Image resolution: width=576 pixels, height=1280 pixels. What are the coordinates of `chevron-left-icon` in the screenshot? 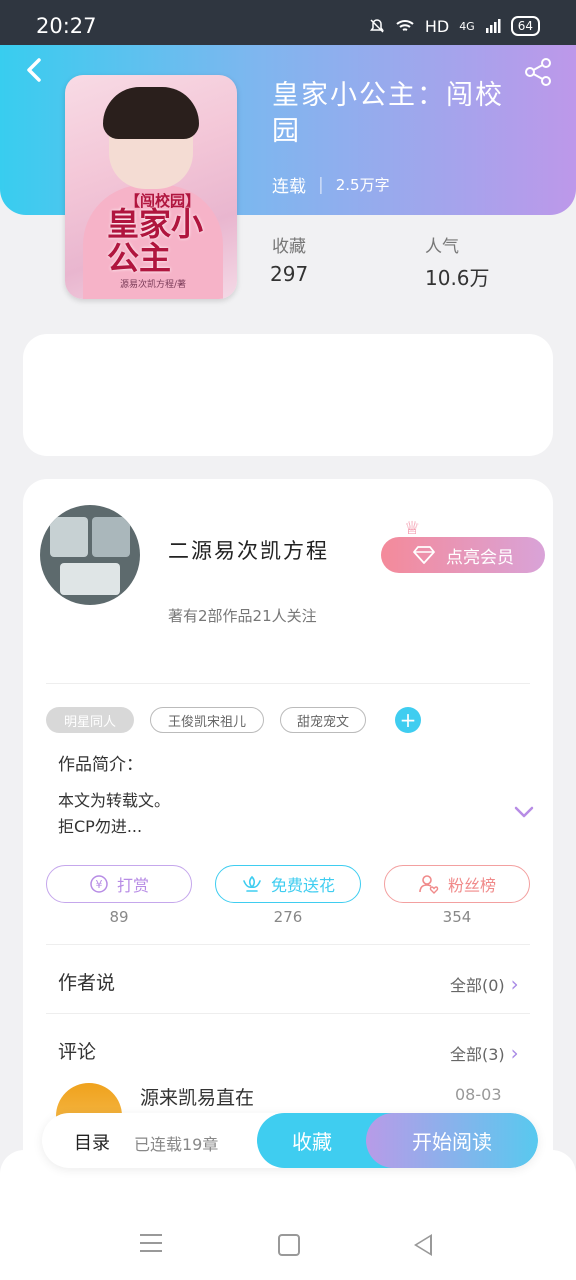 It's located at (34, 70).